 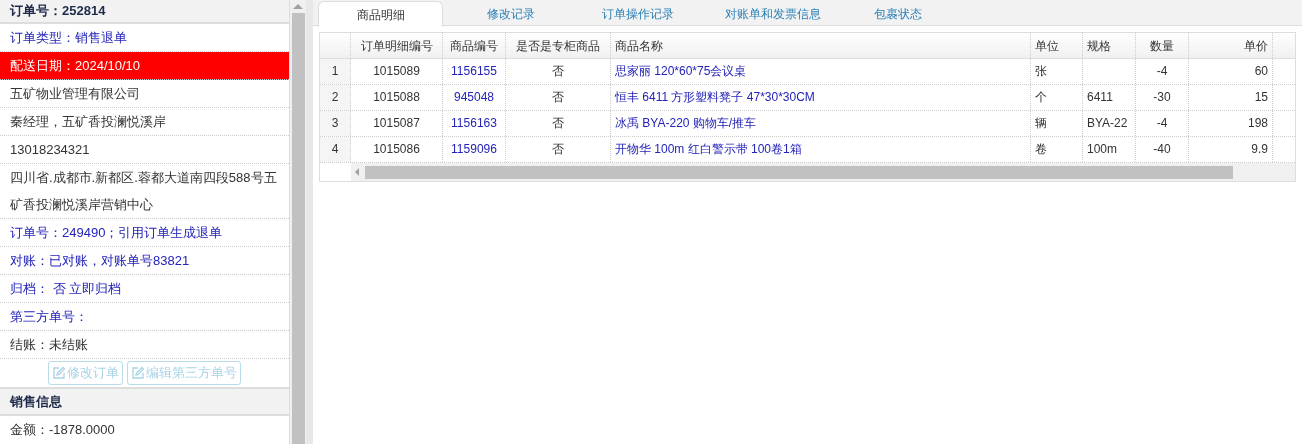 I want to click on tab: 对账单和发票信息, so click(x=773, y=14).